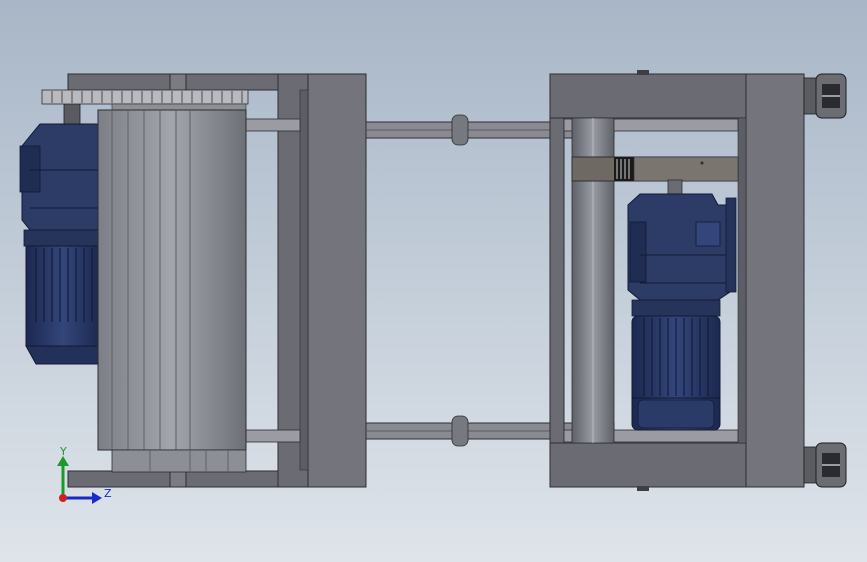 This screenshot has width=867, height=562. Describe the element at coordinates (825, 465) in the screenshot. I see `right-caster-bottom` at that location.